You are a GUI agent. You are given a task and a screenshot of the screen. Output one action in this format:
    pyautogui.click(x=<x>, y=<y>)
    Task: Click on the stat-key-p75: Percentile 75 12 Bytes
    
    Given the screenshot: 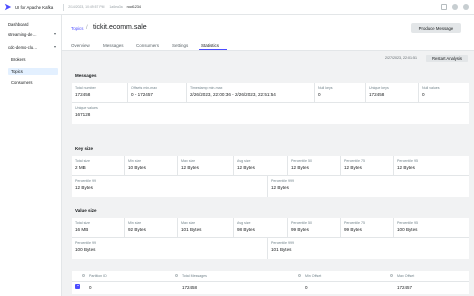 What is the action you would take?
    pyautogui.click(x=354, y=164)
    